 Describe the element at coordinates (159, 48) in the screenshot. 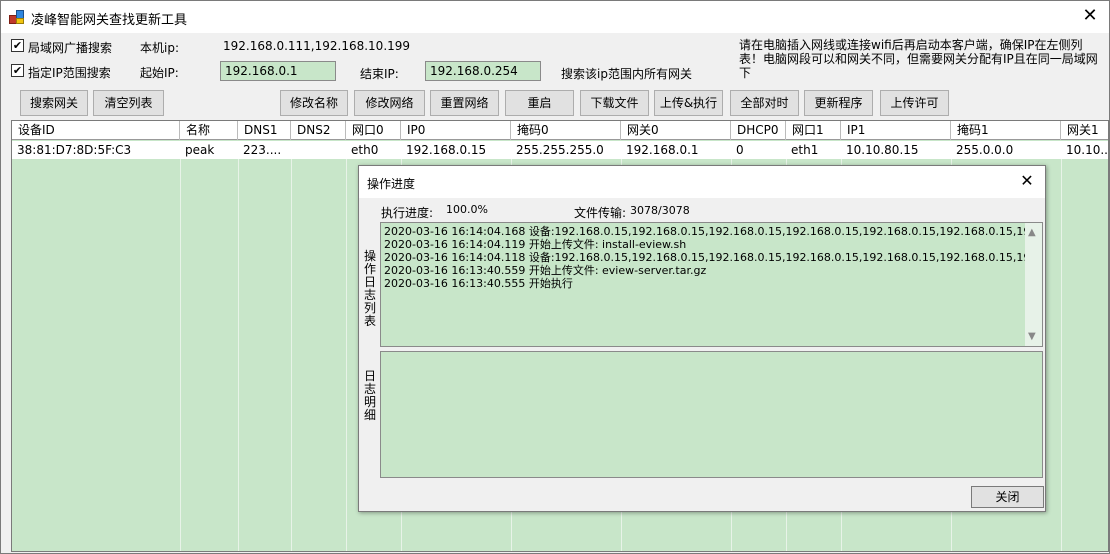

I see `local-ip-label: 本机ip:` at that location.